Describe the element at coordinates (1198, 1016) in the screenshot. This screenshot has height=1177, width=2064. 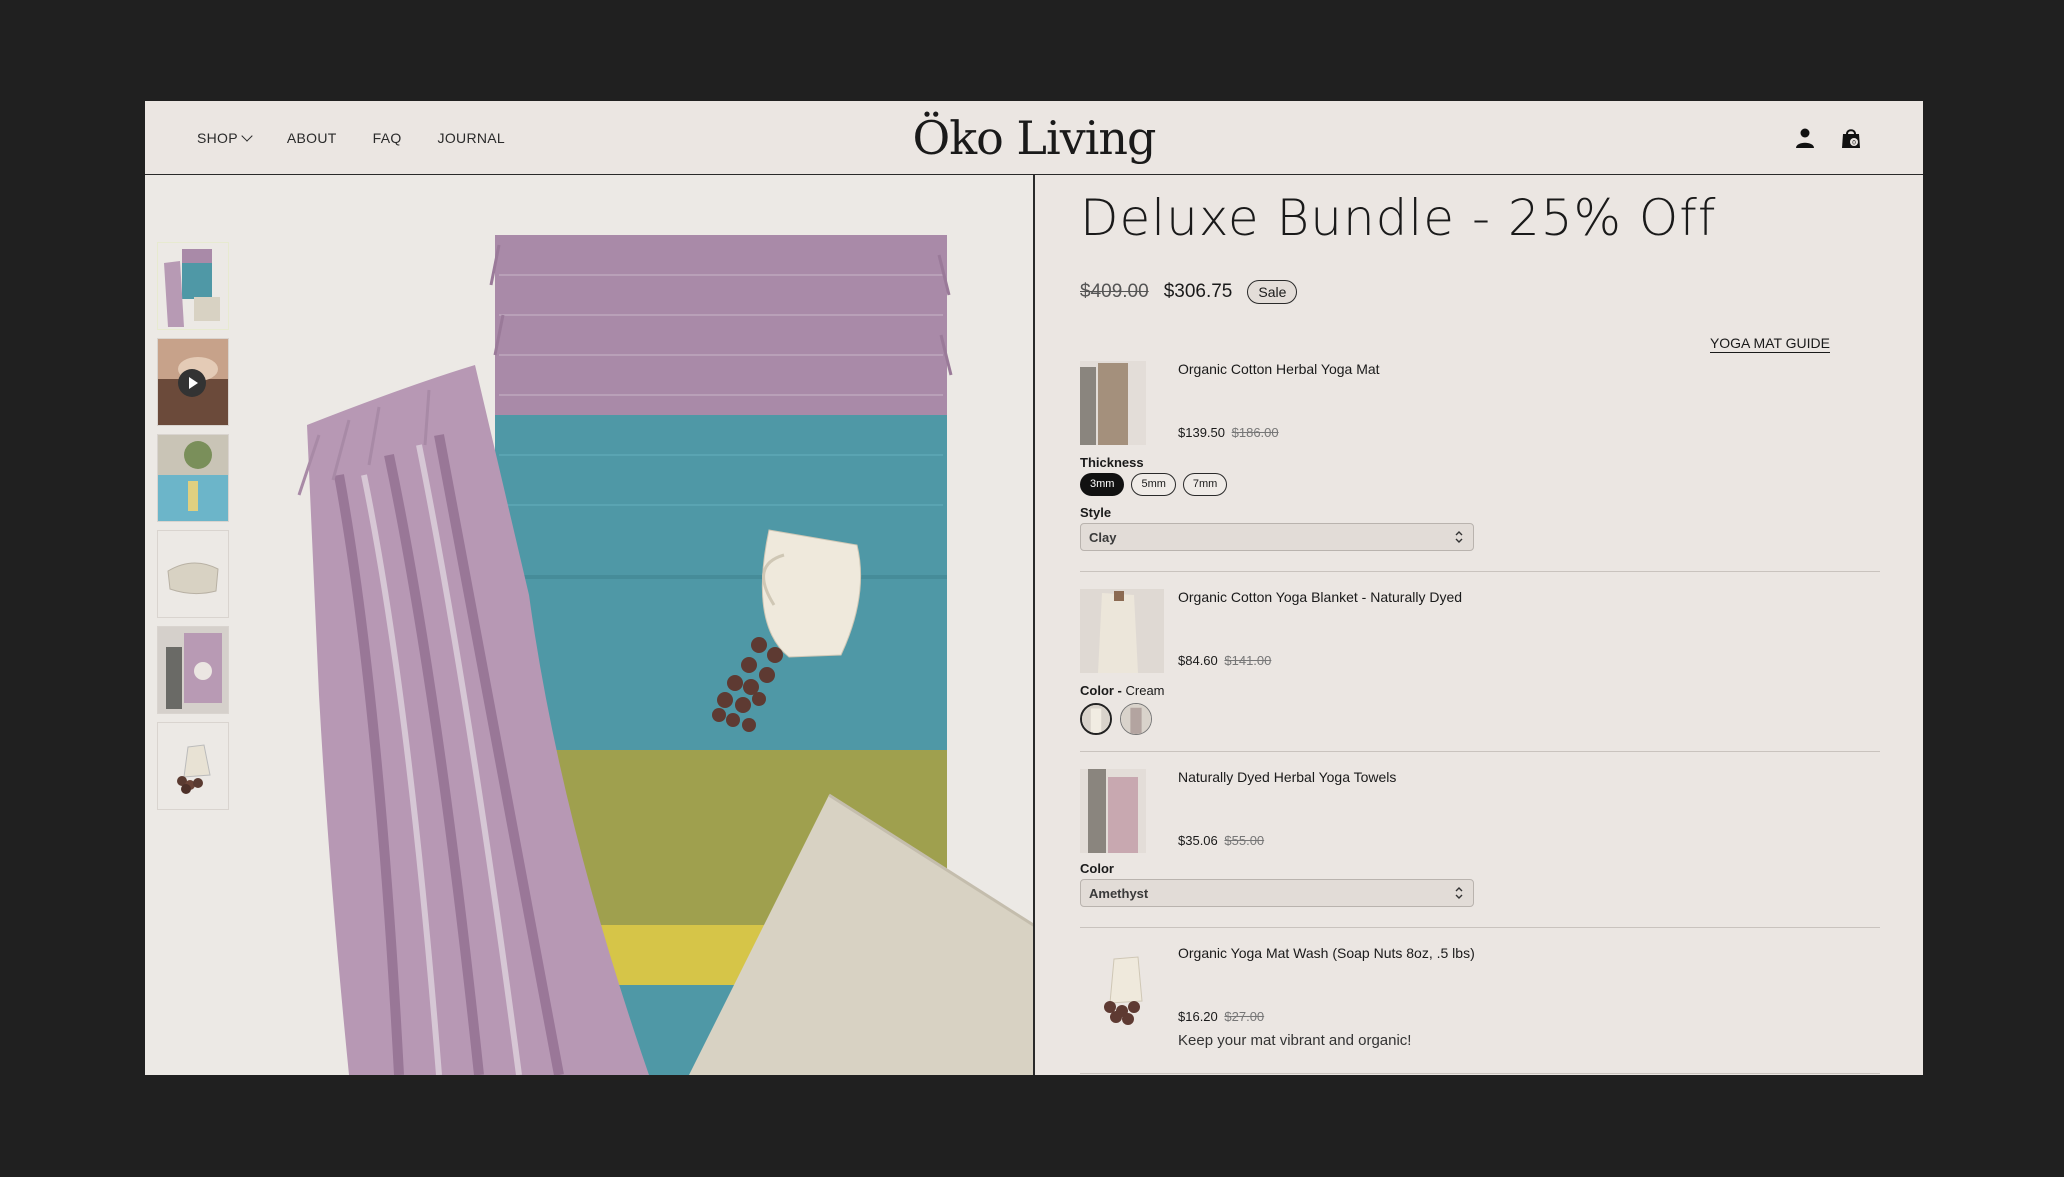
I see `item-sale-price: $16.20` at that location.